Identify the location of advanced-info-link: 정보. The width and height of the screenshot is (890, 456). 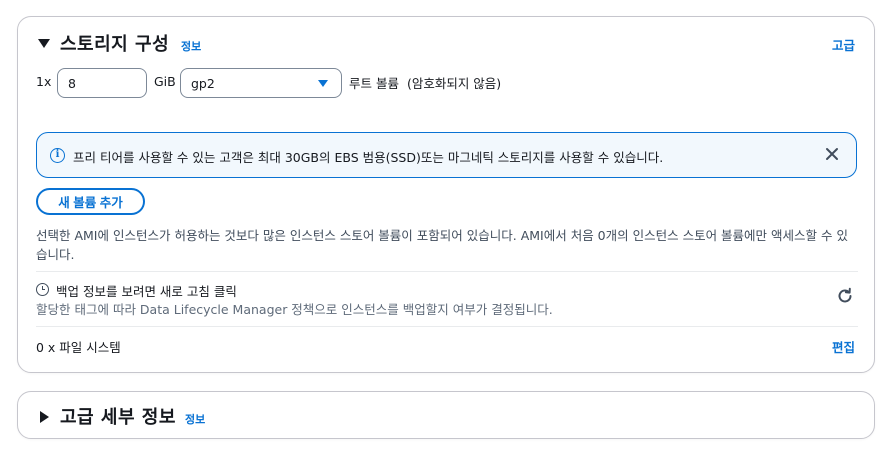
(195, 419).